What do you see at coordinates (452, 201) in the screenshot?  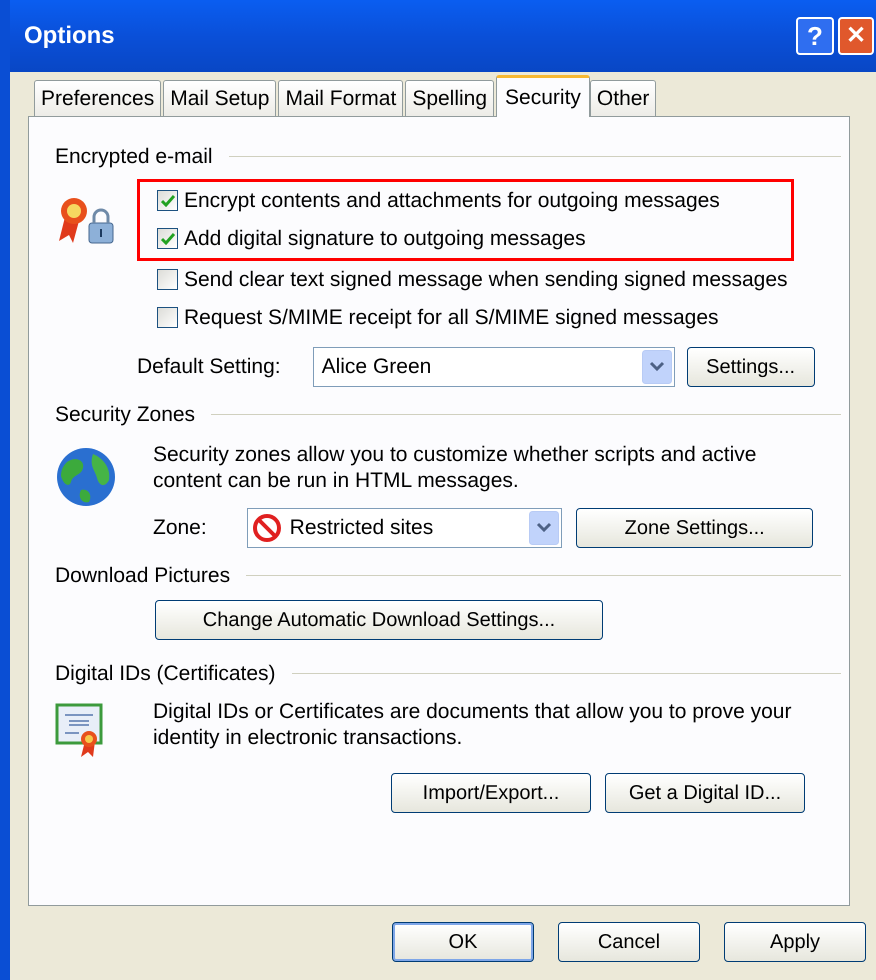 I see `checkbox-label: Encrypt contents and attachments for outgoing messages` at bounding box center [452, 201].